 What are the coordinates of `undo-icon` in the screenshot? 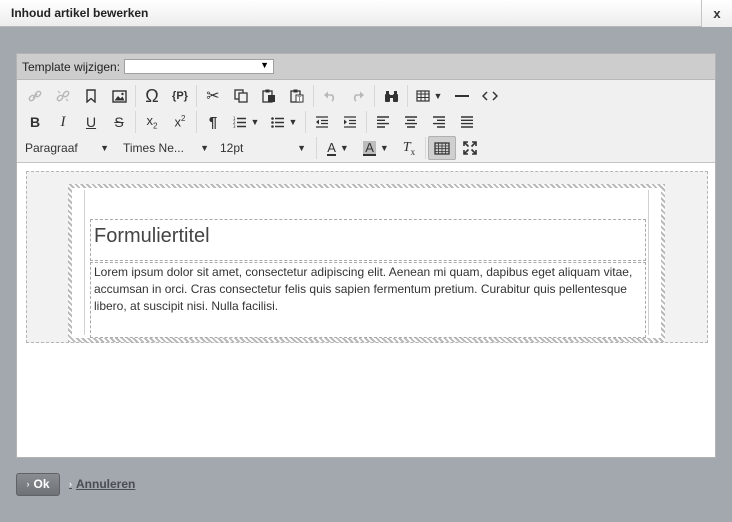 It's located at (329, 96).